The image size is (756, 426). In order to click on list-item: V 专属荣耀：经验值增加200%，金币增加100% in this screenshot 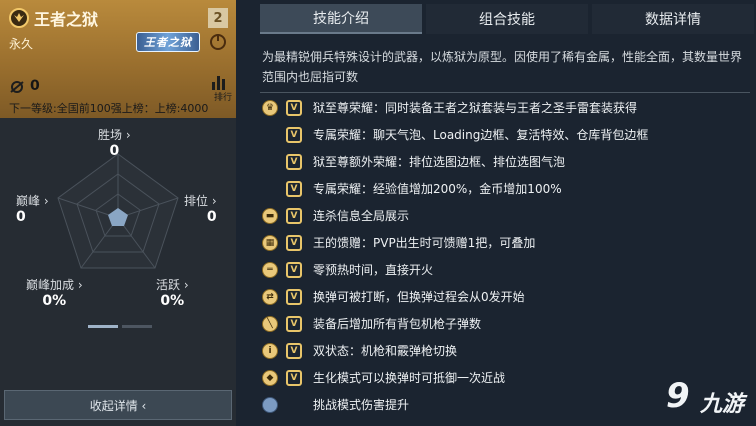, I will do `click(502, 189)`.